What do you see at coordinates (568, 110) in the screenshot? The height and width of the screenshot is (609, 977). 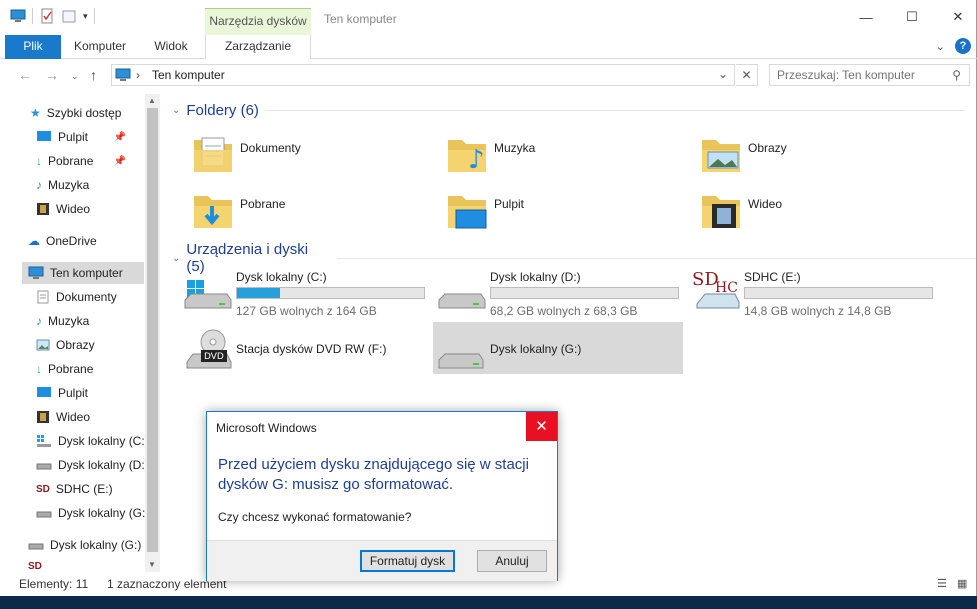 I see `folders-group-header: ⌄ Foldery (6)` at bounding box center [568, 110].